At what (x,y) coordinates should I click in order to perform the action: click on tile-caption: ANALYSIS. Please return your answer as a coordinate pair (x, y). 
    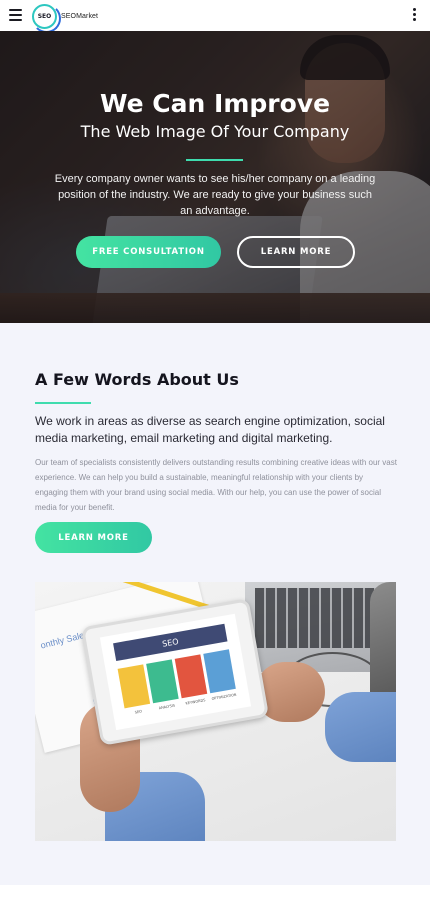
    Looking at the image, I should click on (167, 707).